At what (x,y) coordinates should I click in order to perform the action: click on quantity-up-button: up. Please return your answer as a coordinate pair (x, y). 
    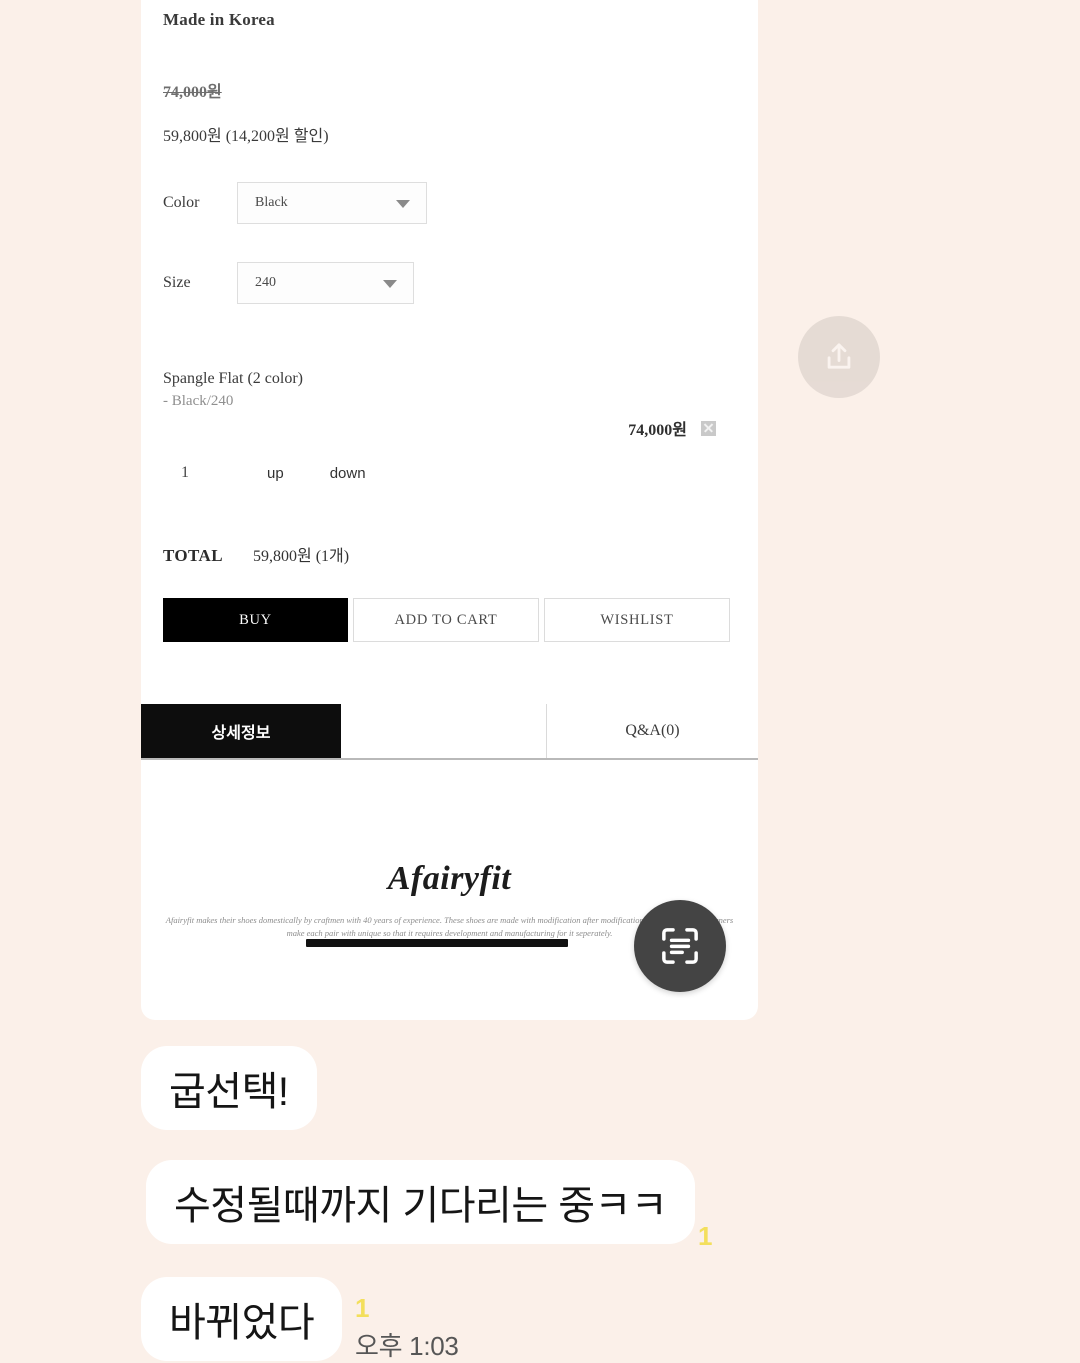
    Looking at the image, I should click on (275, 473).